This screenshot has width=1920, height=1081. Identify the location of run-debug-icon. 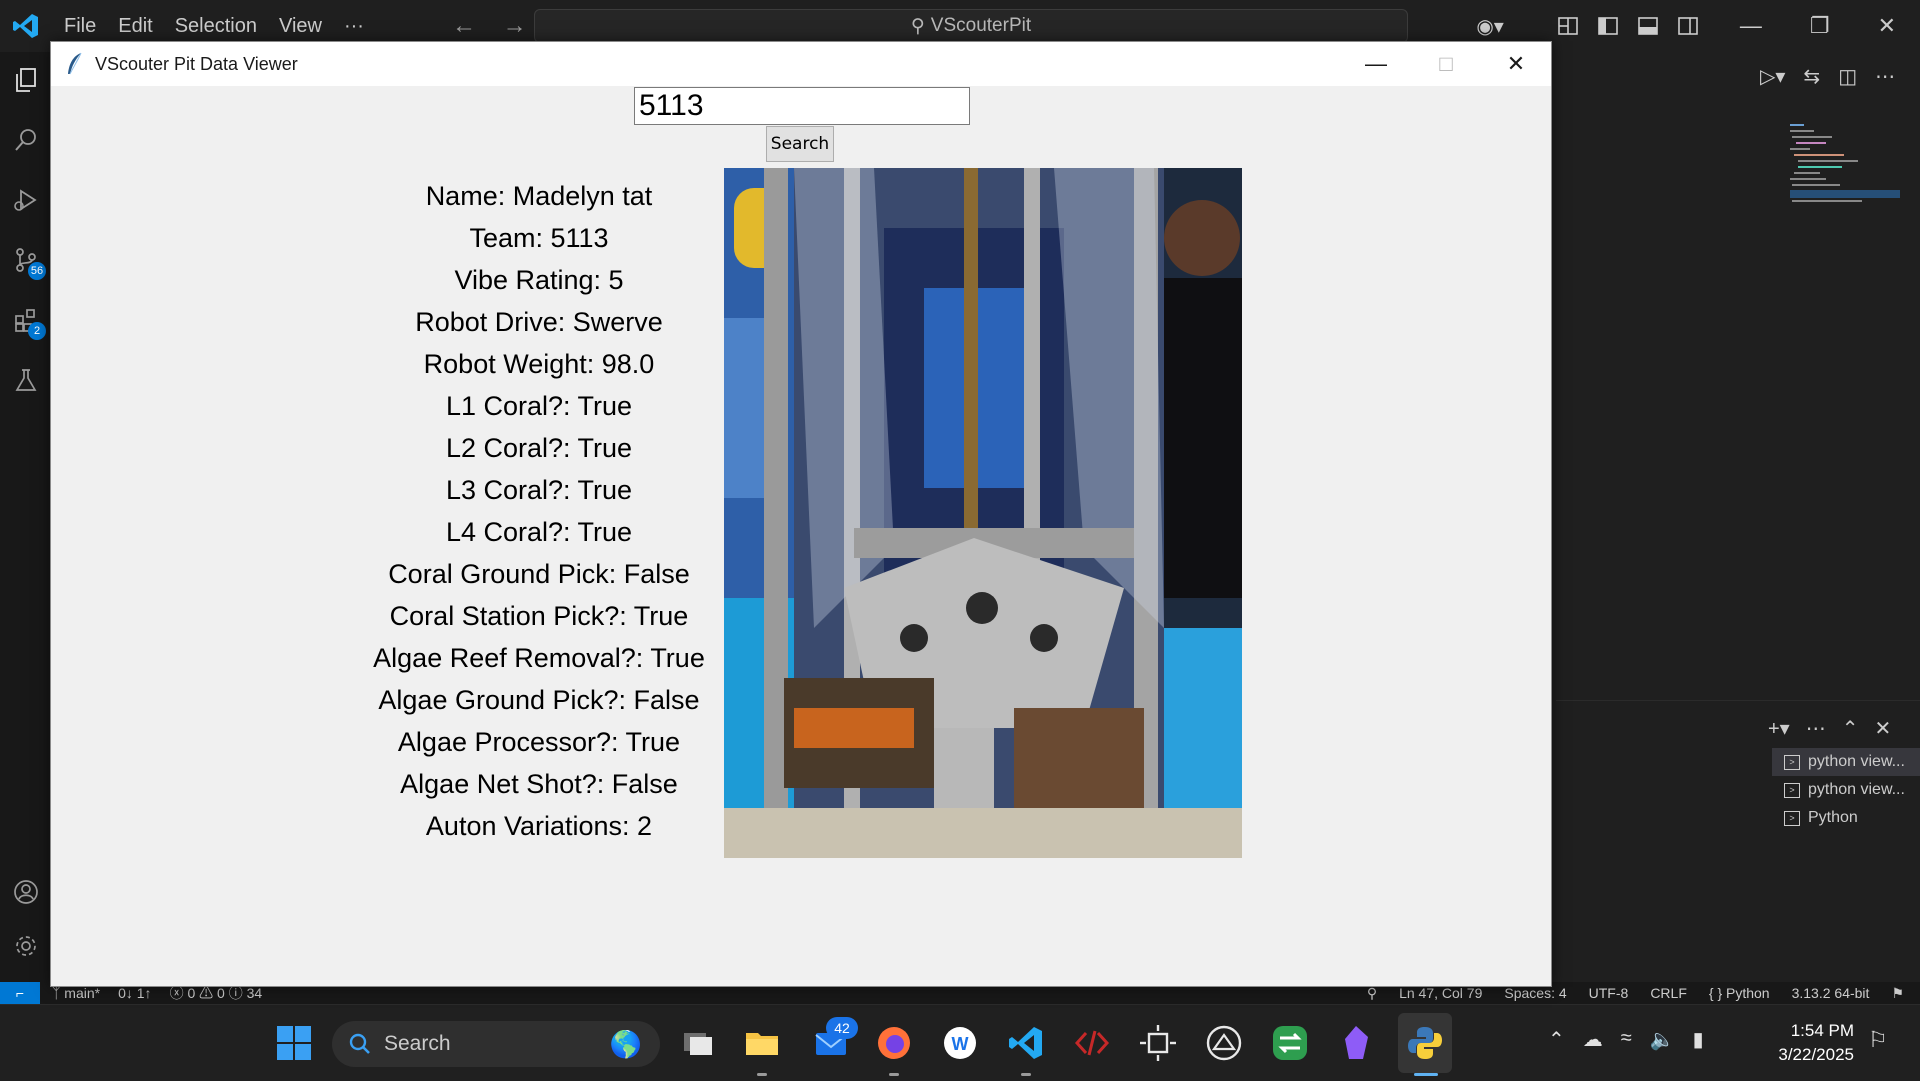
(26, 200).